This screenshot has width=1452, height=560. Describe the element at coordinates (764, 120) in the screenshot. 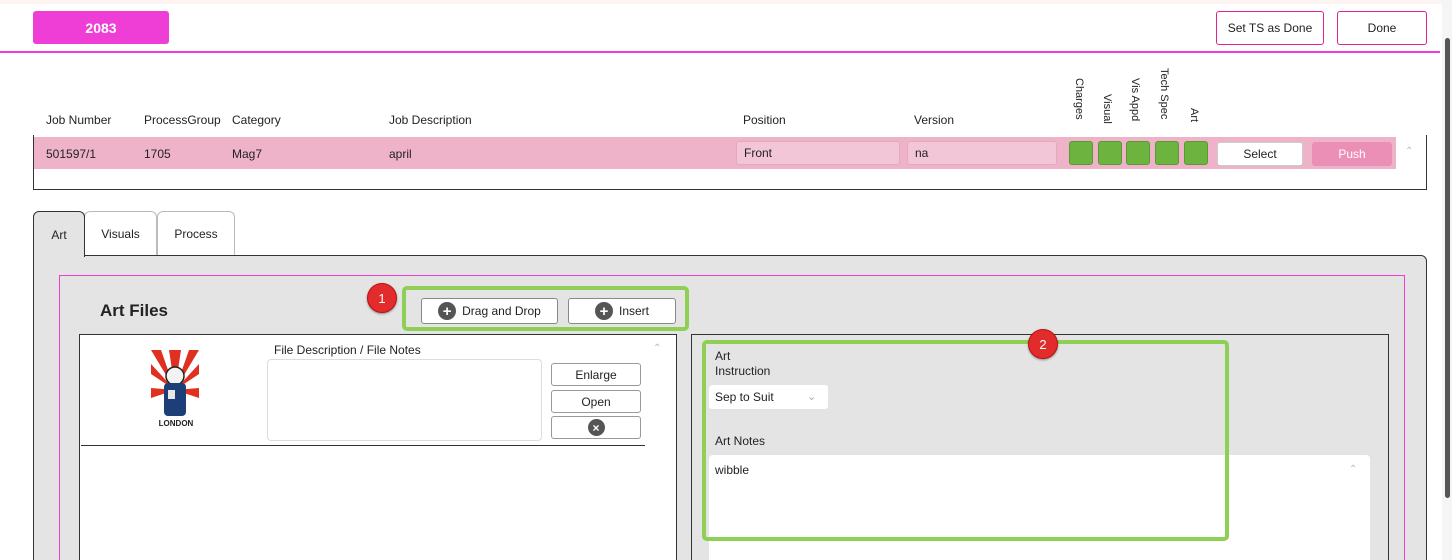

I see `col-position: Position` at that location.